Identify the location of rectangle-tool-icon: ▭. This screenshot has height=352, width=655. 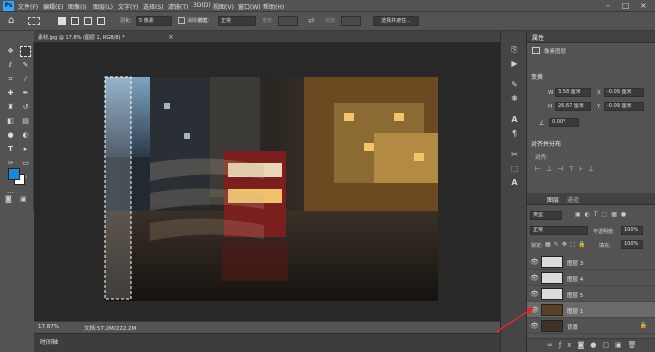
(25, 163).